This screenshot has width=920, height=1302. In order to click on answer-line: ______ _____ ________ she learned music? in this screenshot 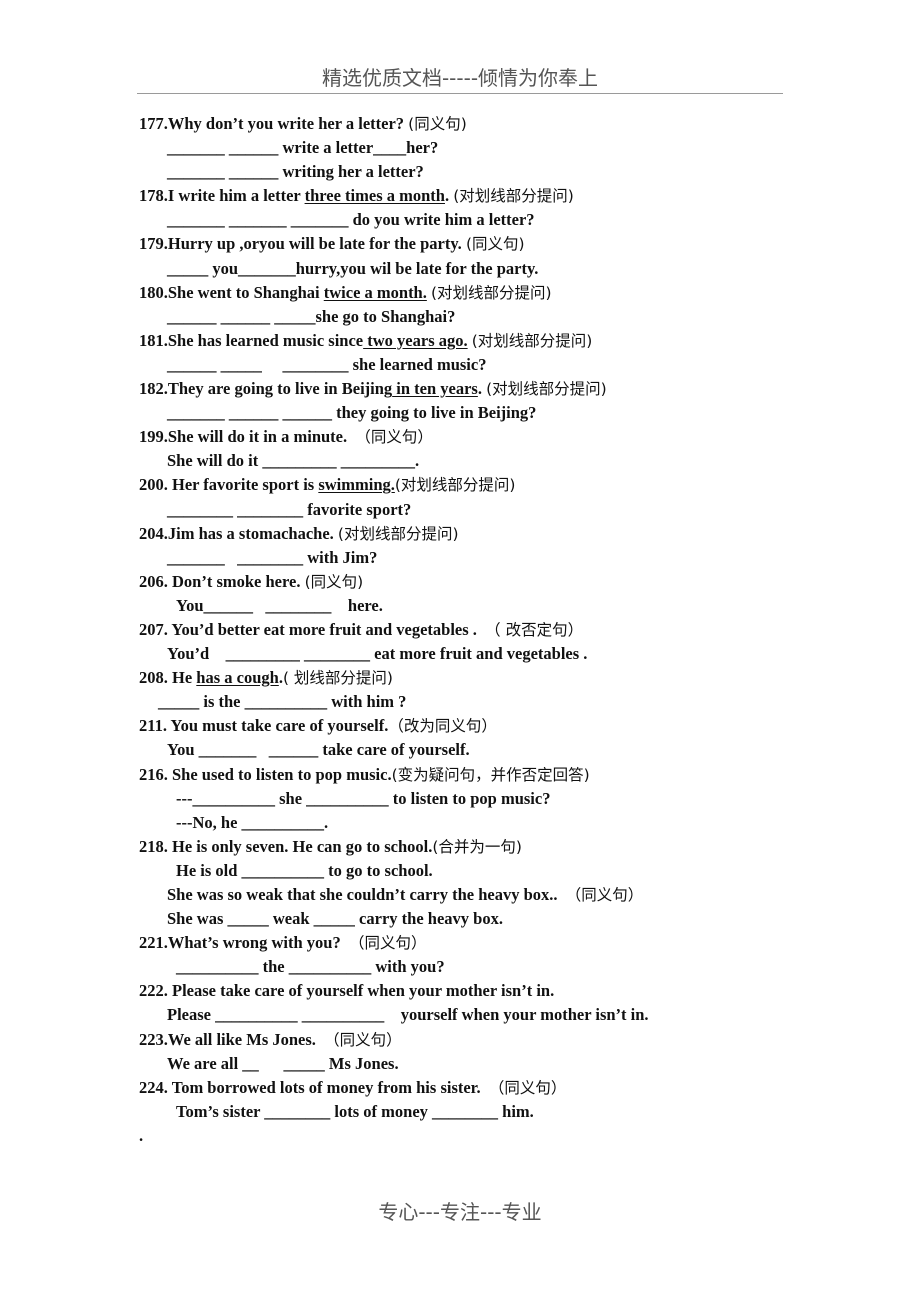, I will do `click(327, 364)`.